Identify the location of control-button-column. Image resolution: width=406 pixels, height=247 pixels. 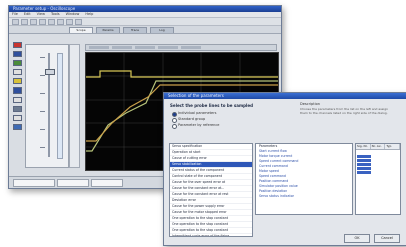
(17, 86).